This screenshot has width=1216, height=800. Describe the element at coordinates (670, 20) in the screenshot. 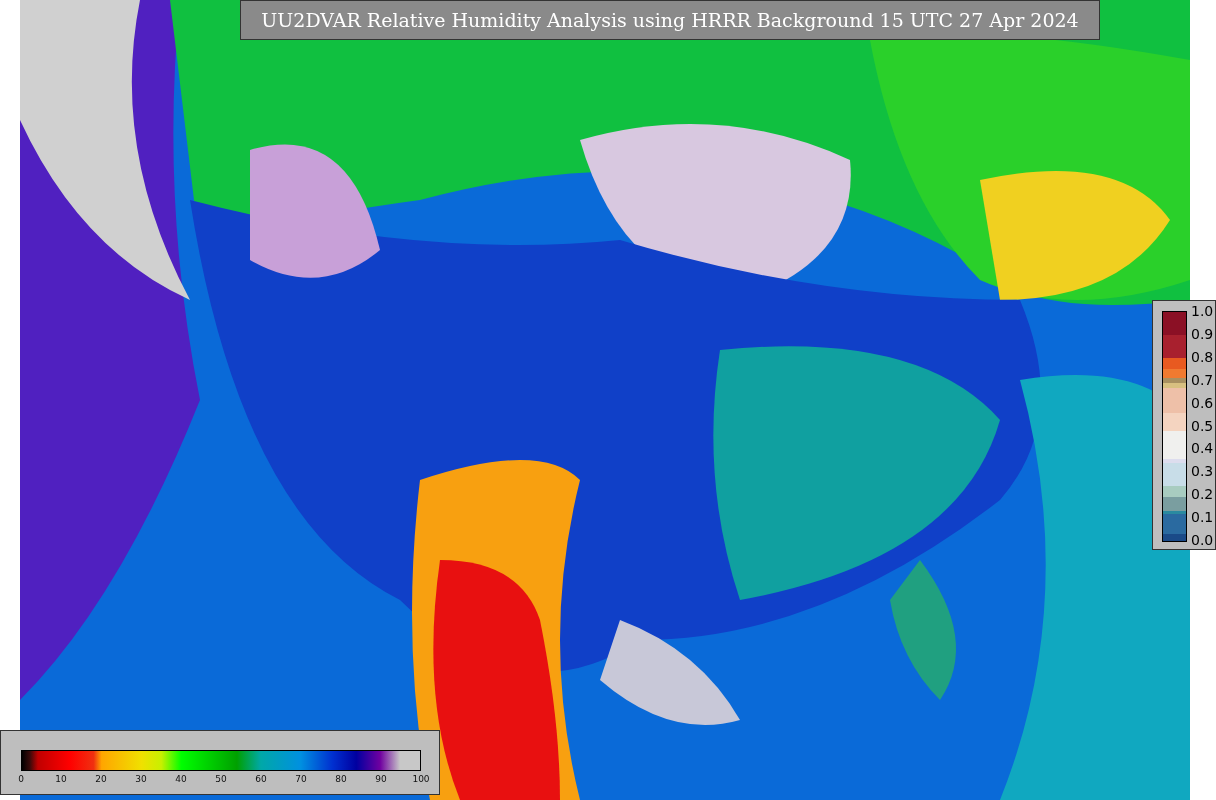

I see `map-title: UU2DVAR Relative Humidity Analysis using HRRR Background 15 UTC 27 Apr 2024` at that location.